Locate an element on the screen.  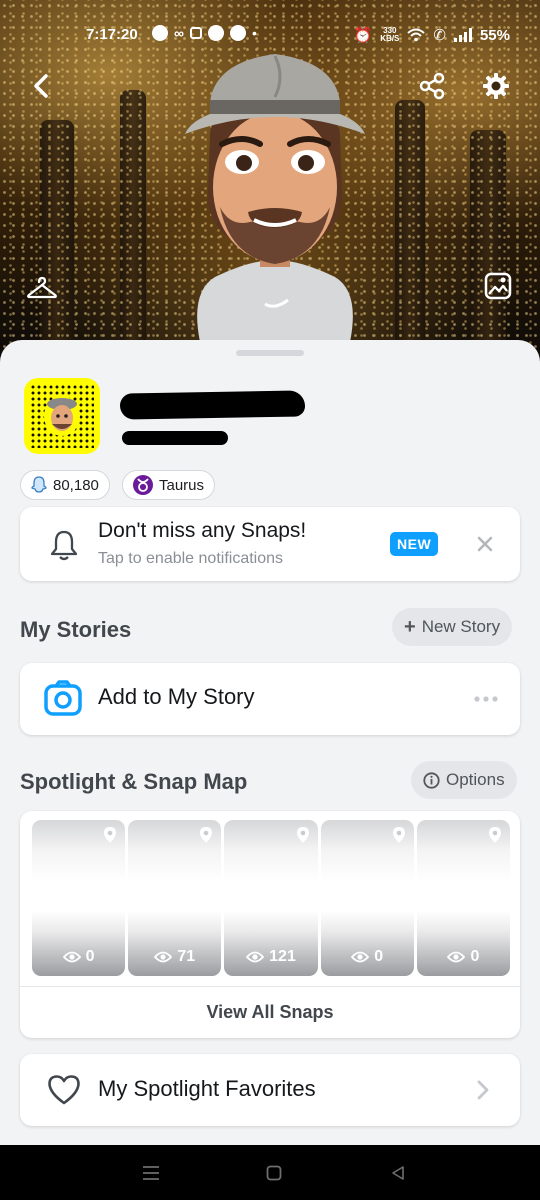
dismiss-notification-button is located at coordinates (485, 544).